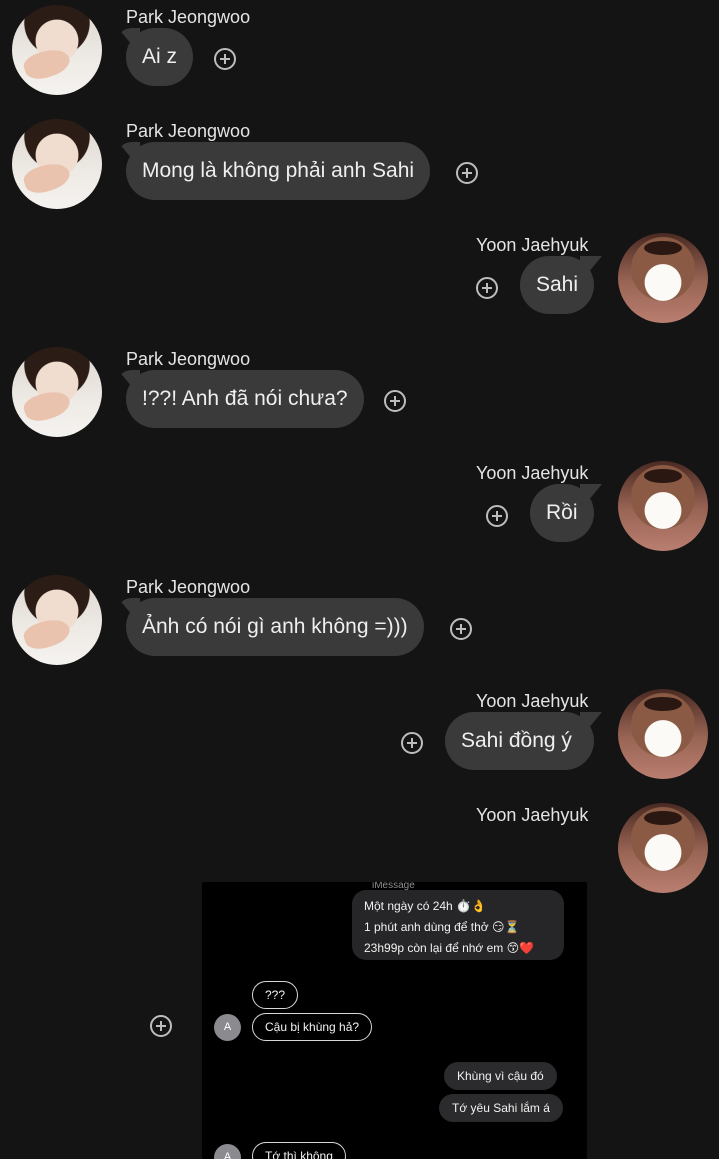  Describe the element at coordinates (275, 627) in the screenshot. I see `message-bubble: Ảnh có nói gì anh không =)))` at that location.